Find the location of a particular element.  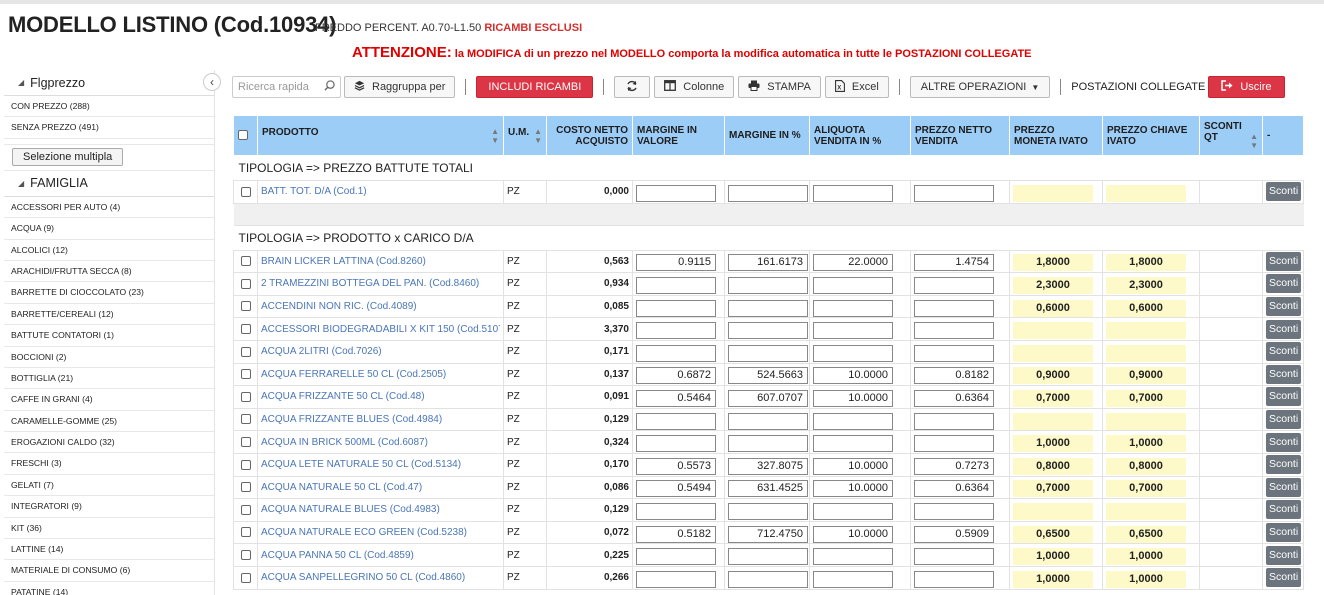

price-coin-value: 1,0000 is located at coordinates (1053, 579).